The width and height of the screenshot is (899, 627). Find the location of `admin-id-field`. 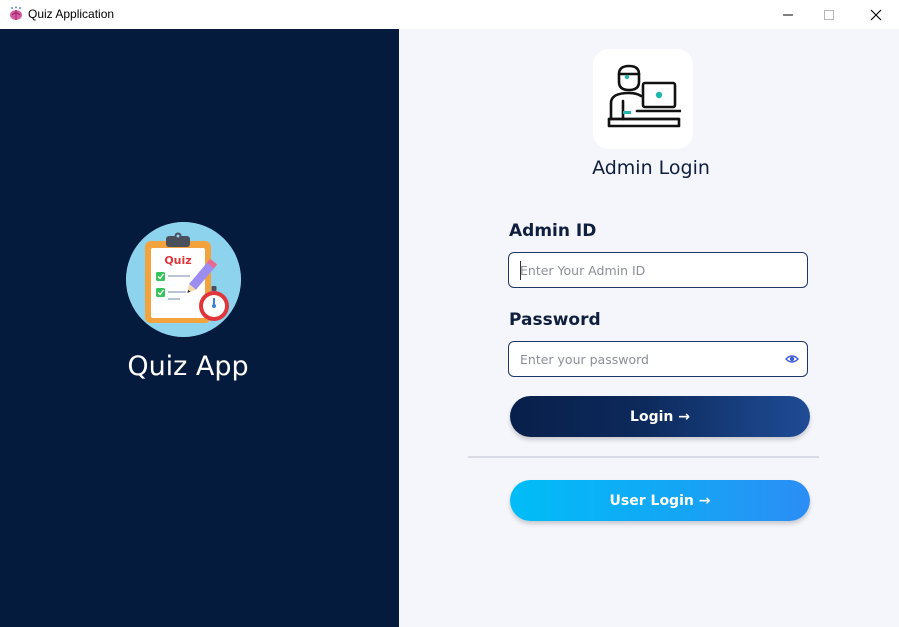

admin-id-field is located at coordinates (658, 270).